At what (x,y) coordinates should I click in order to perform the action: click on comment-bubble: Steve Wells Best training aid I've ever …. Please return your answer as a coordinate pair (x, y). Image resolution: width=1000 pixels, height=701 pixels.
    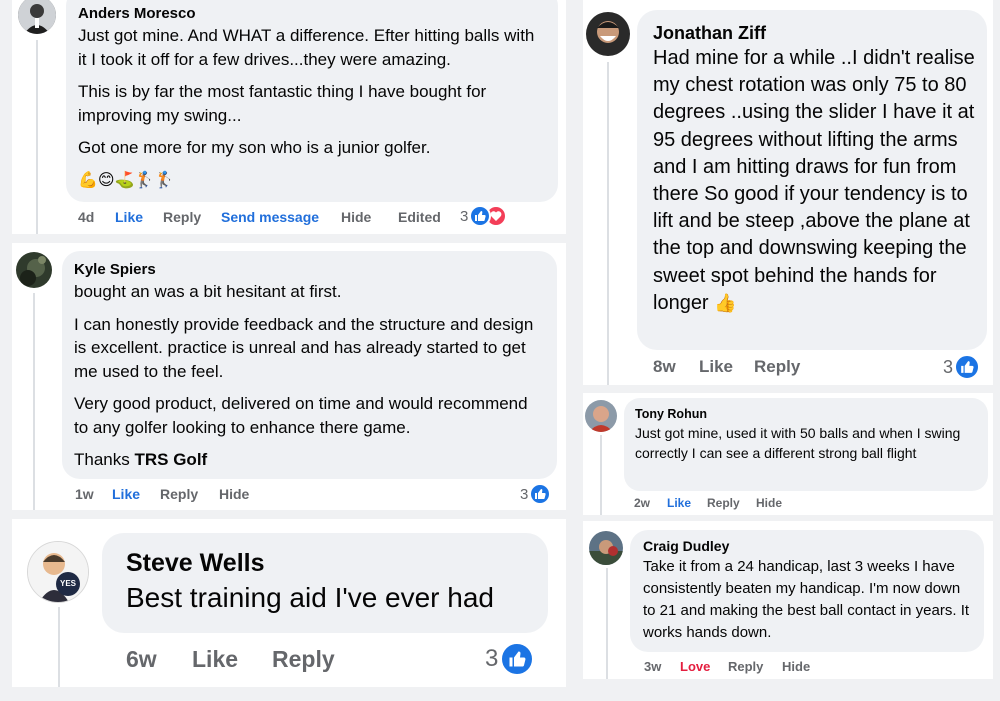
    Looking at the image, I should click on (325, 583).